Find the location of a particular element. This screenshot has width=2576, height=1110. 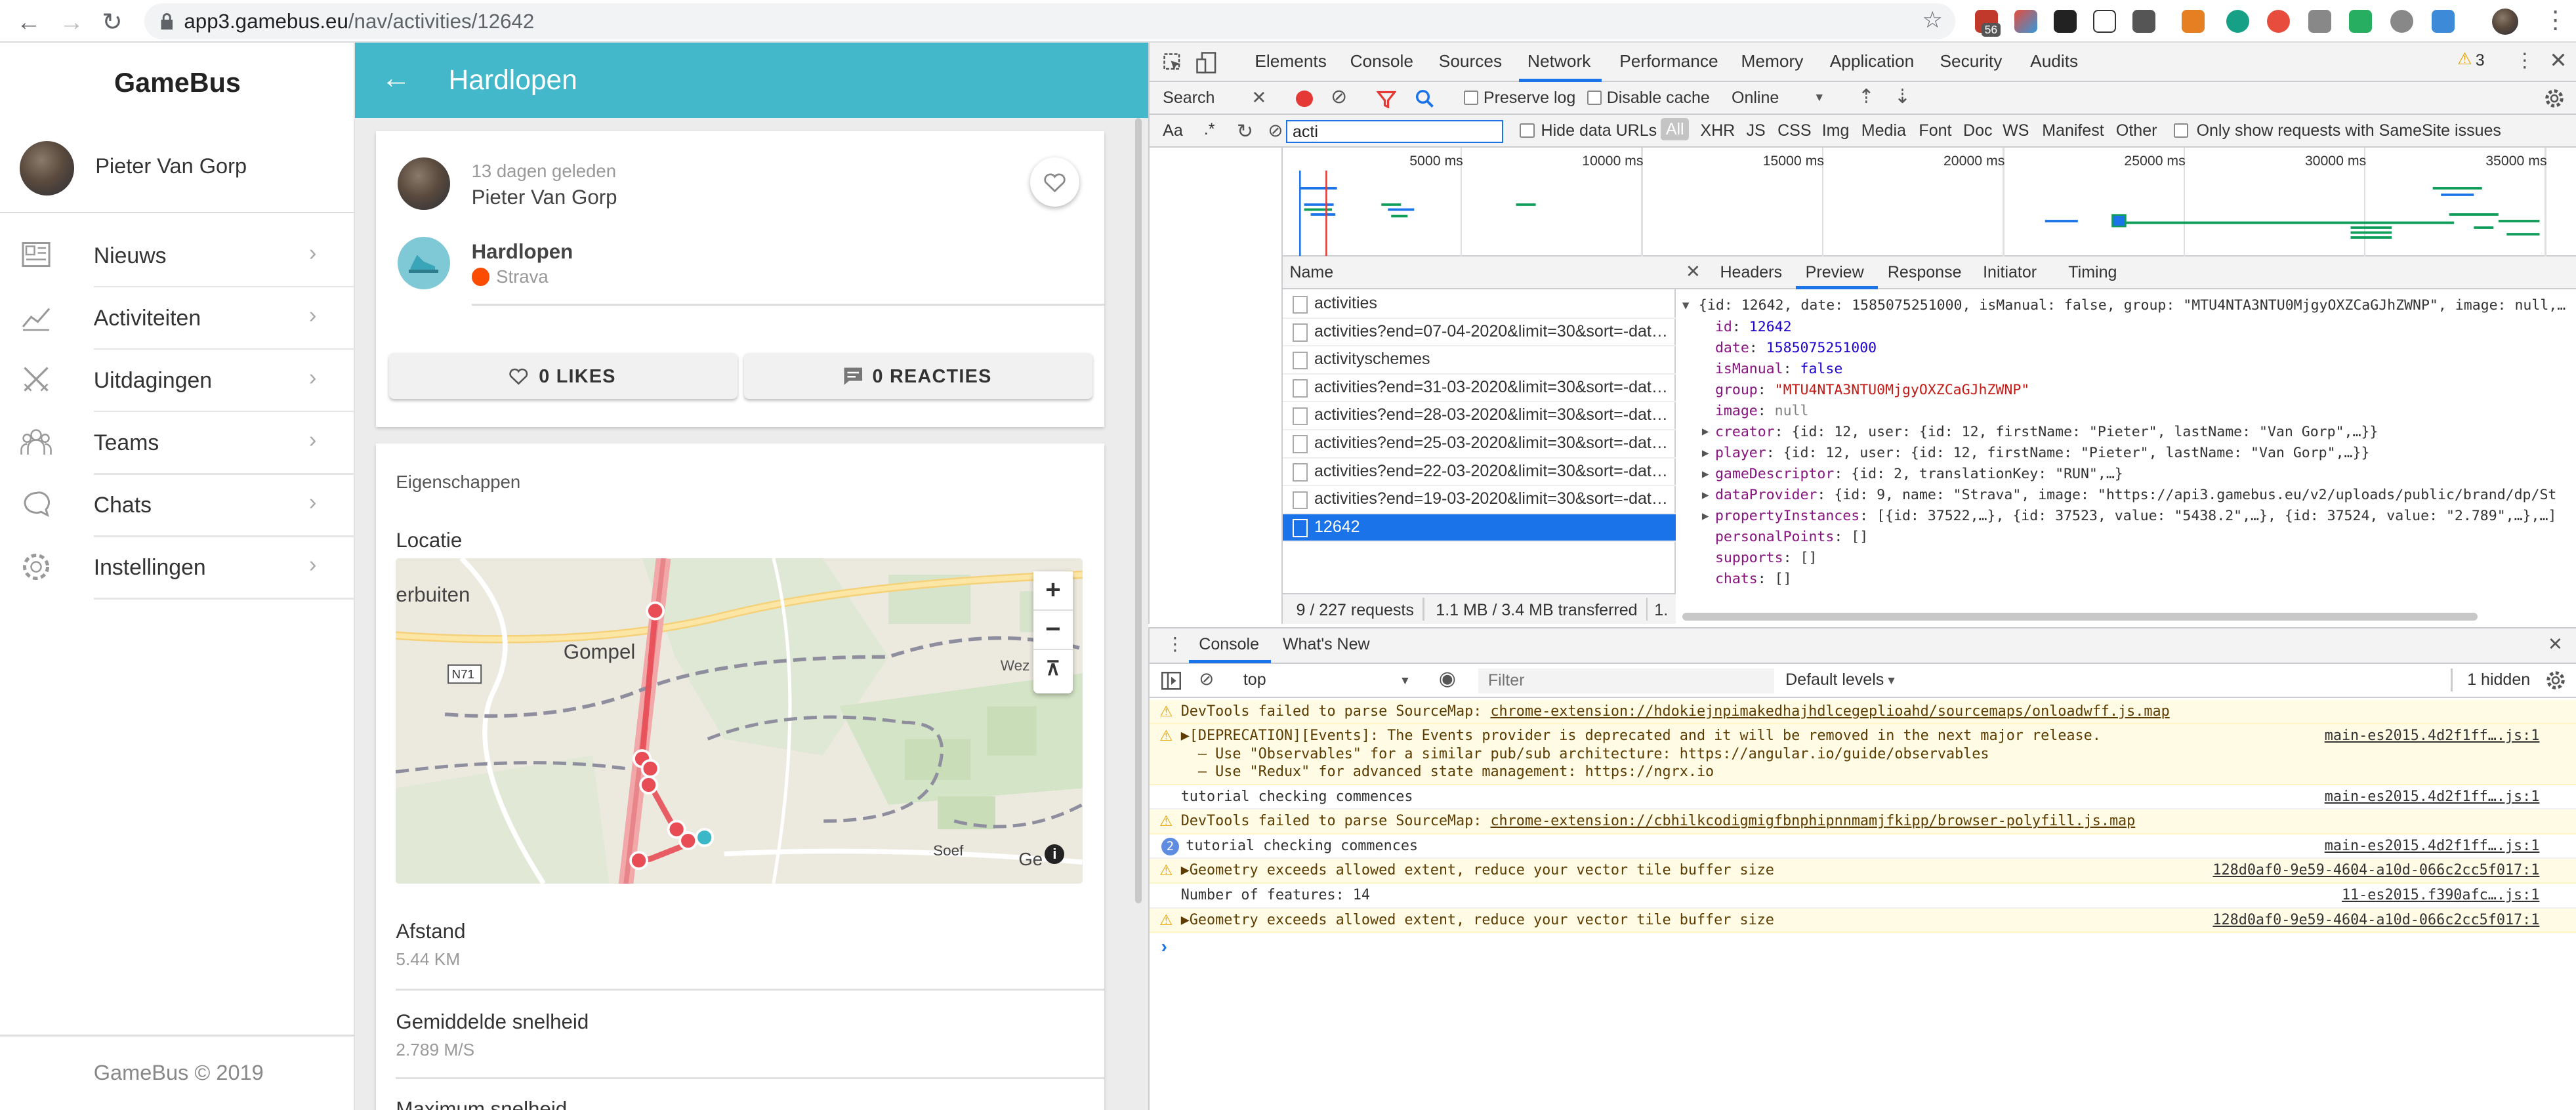

context-select: top is located at coordinates (1255, 679).